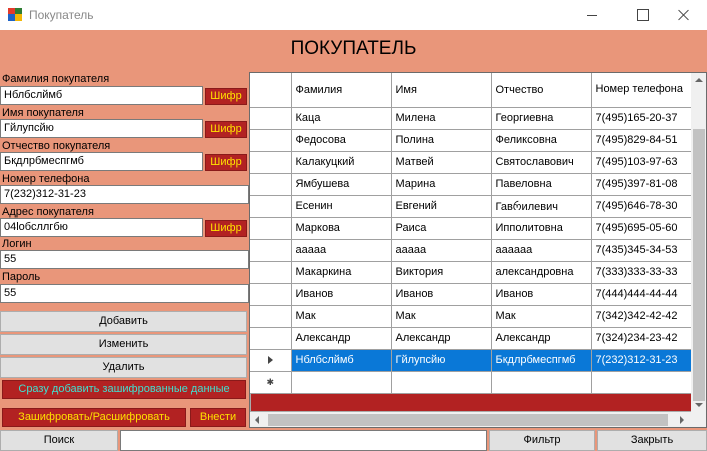 The width and height of the screenshot is (707, 451). What do you see at coordinates (341, 184) in the screenshot?
I see `table-cell: Ямбушева` at bounding box center [341, 184].